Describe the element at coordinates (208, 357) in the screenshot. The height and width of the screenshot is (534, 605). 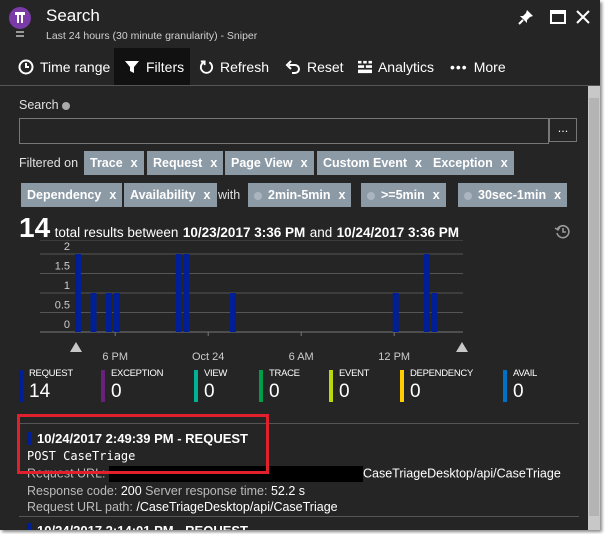
I see `x-tick-label: Oct 24` at that location.